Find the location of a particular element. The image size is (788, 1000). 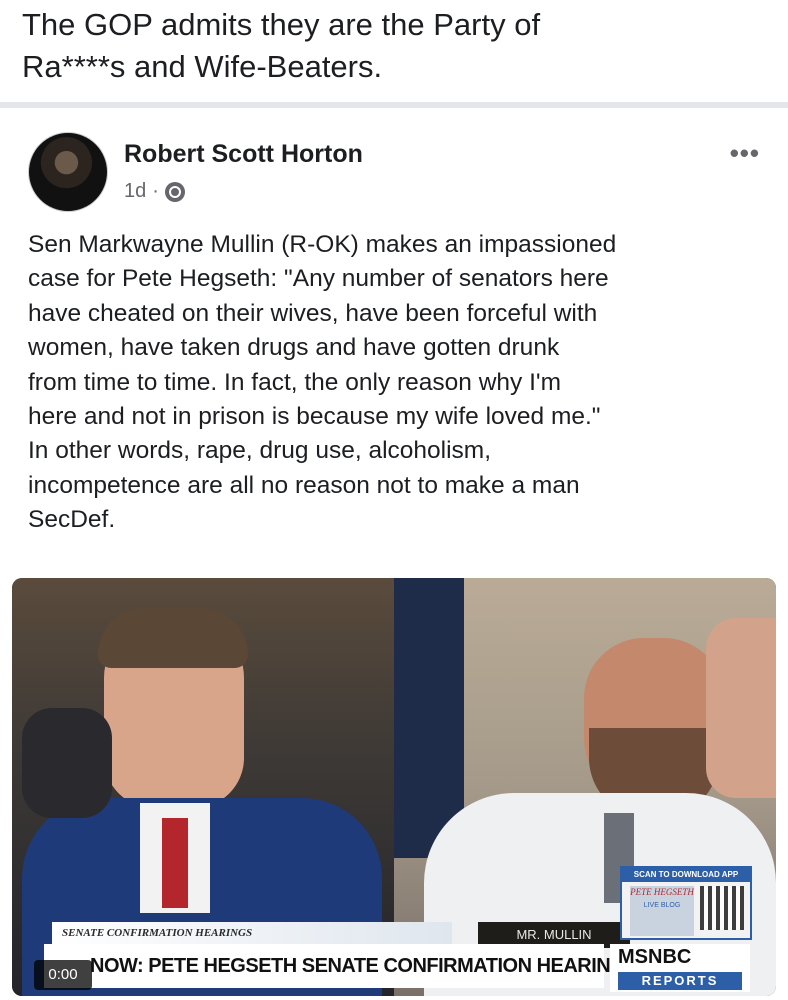

caption-line-1: The GOP admits they are the Party of is located at coordinates (281, 24).